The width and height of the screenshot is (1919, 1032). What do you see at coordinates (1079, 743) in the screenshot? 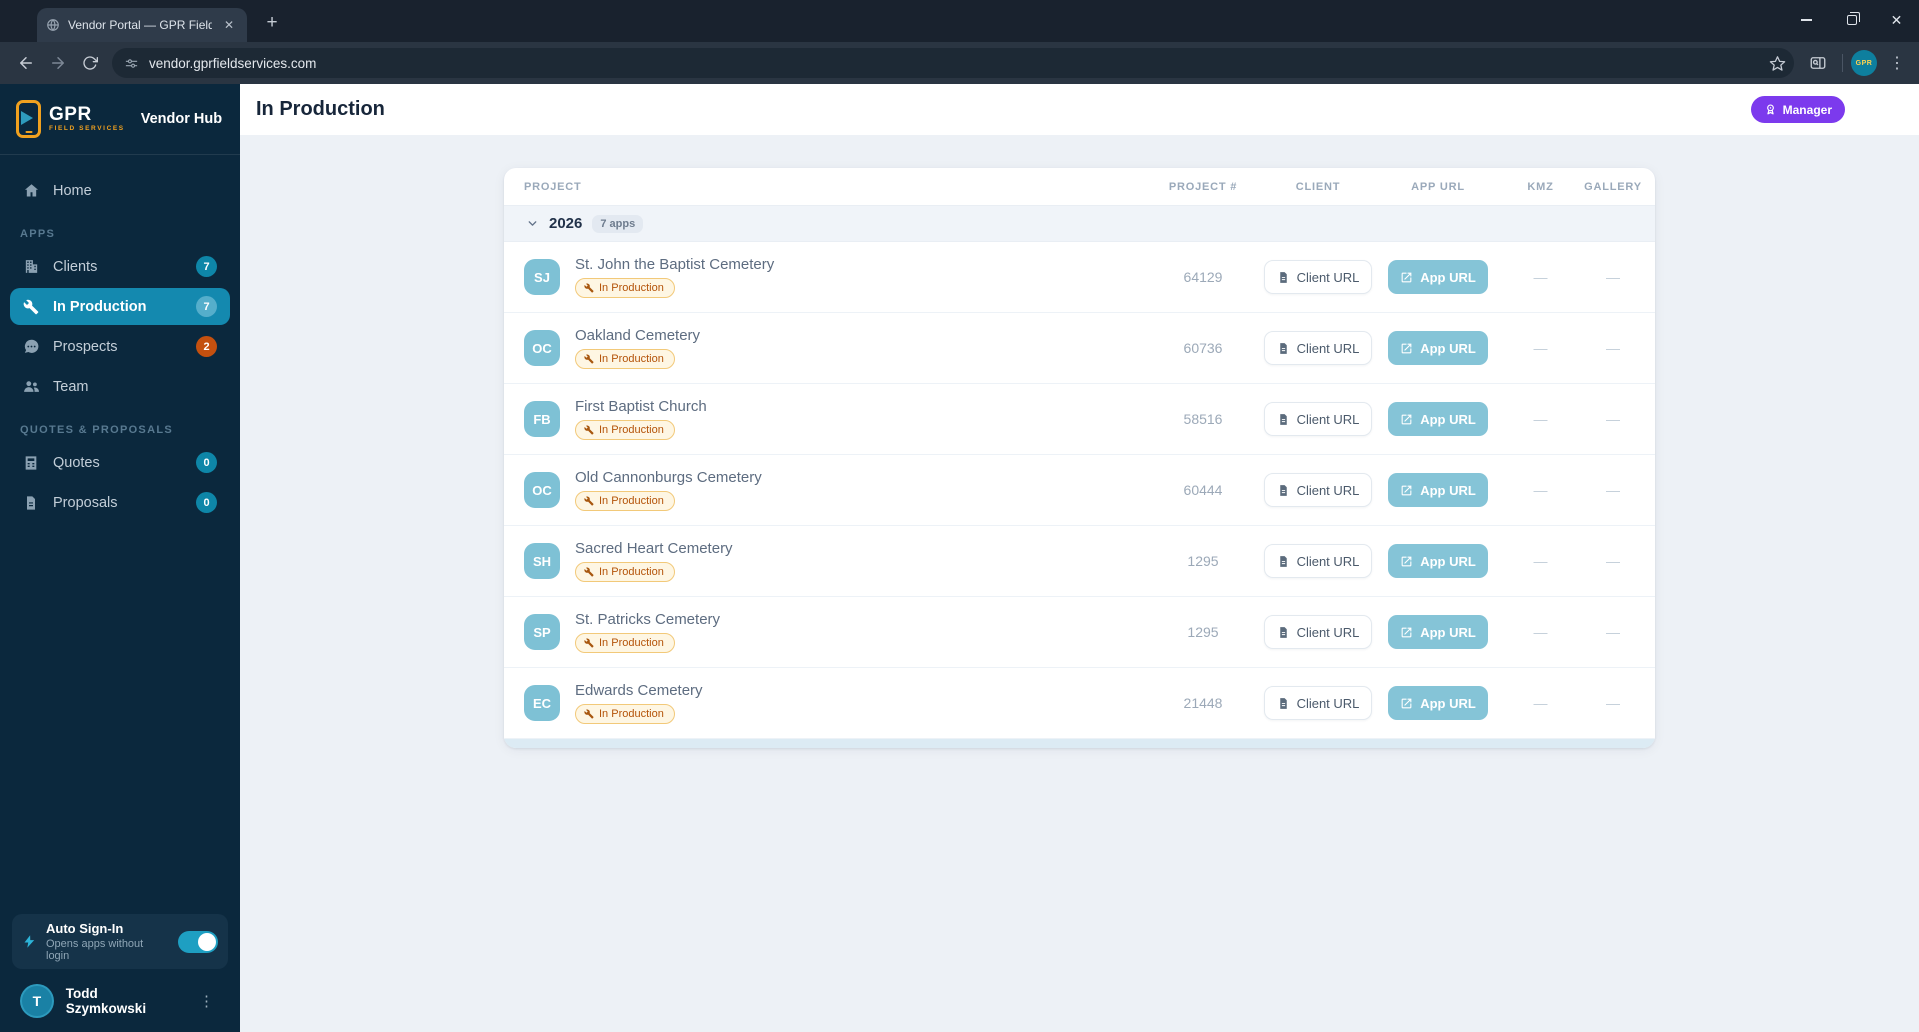
I see `table-footer-strip` at bounding box center [1079, 743].